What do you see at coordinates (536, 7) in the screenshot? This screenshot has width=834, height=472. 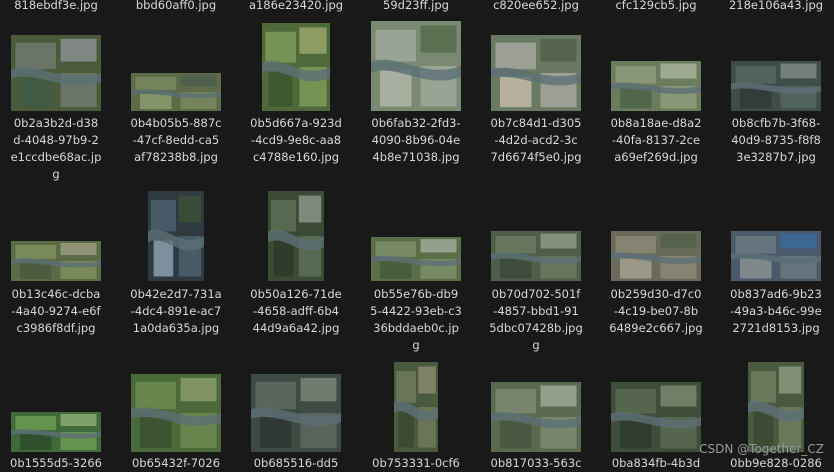 I see `file-label: c820ee652.jpg` at bounding box center [536, 7].